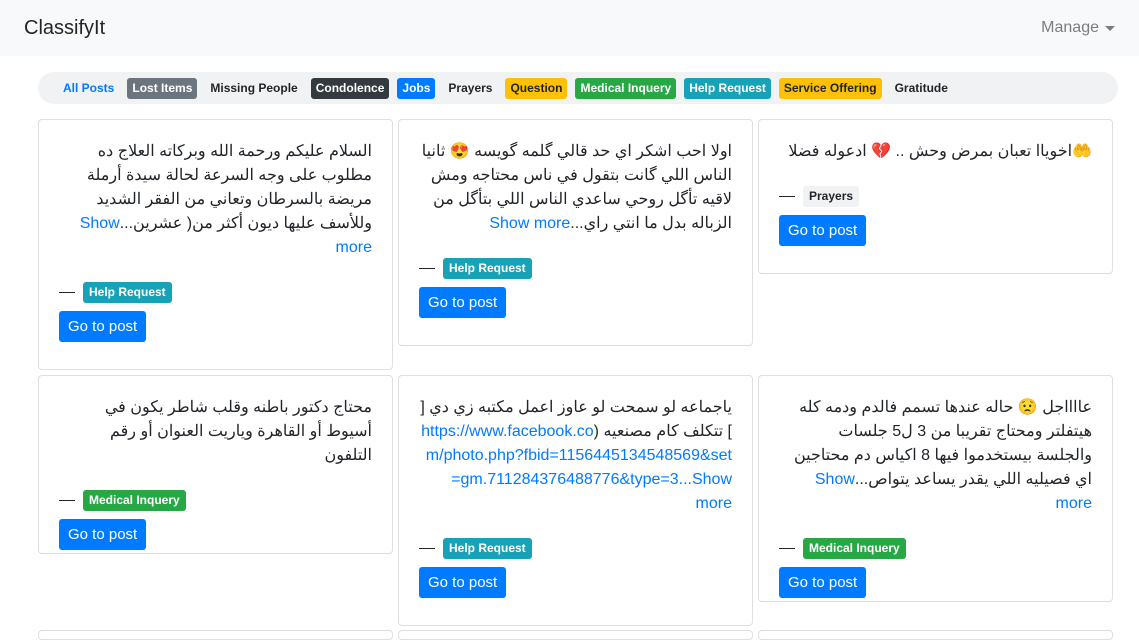 The height and width of the screenshot is (640, 1139). I want to click on filter-tag-help-request: Help Request, so click(727, 88).